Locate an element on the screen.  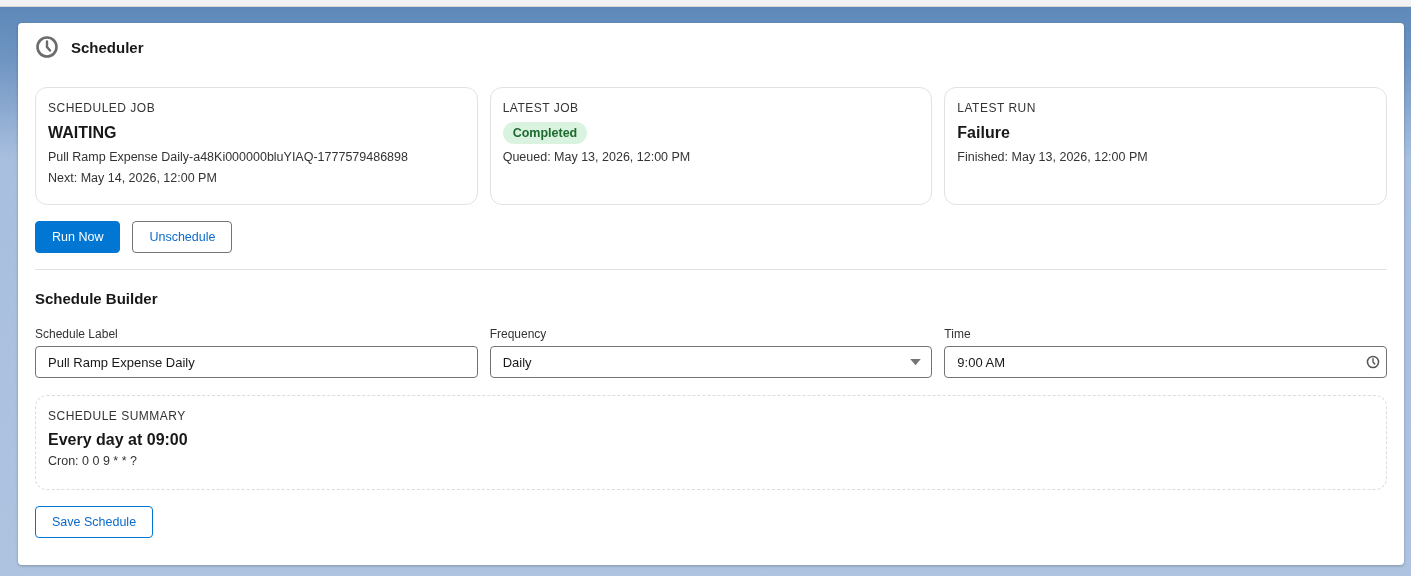
save-schedule-button: Save Schedule is located at coordinates (94, 522).